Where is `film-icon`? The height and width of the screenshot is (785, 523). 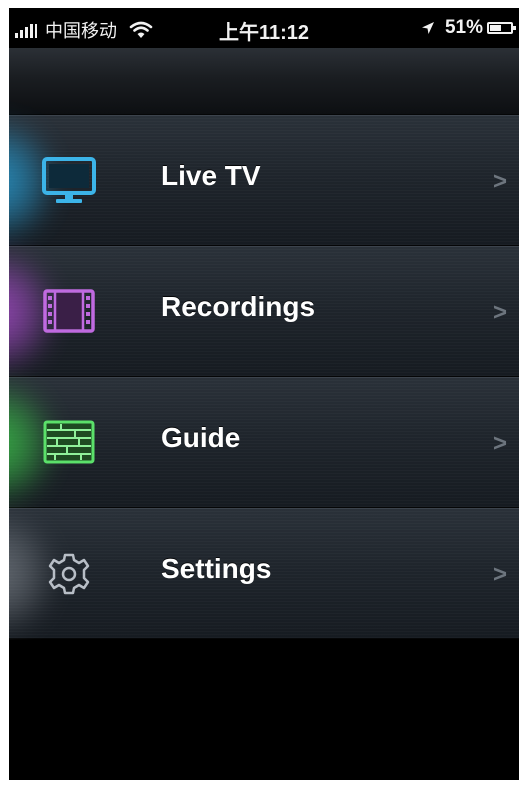 film-icon is located at coordinates (69, 311).